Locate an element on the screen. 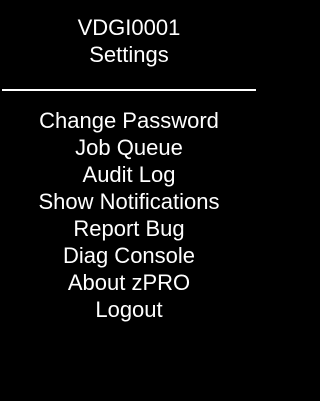  menu-item-job-queue: Job Queue is located at coordinates (129, 147).